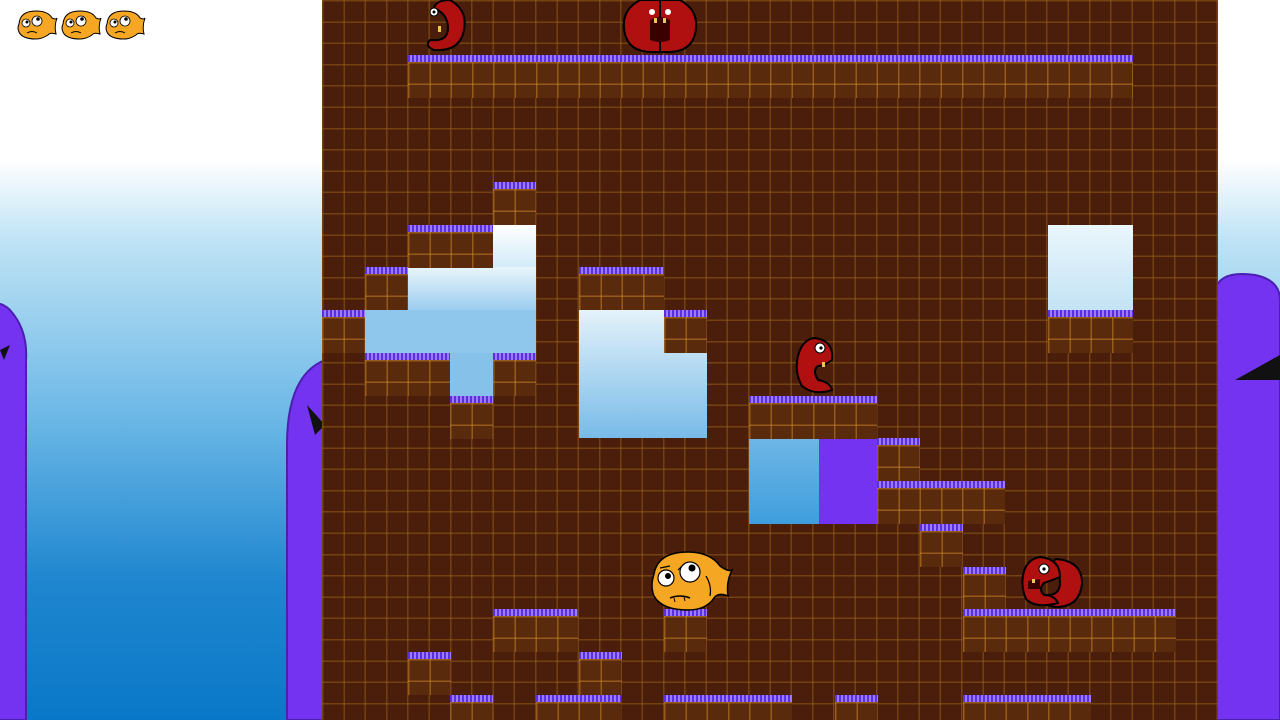 The height and width of the screenshot is (720, 1280). I want to click on lives-counter, so click(81, 24).